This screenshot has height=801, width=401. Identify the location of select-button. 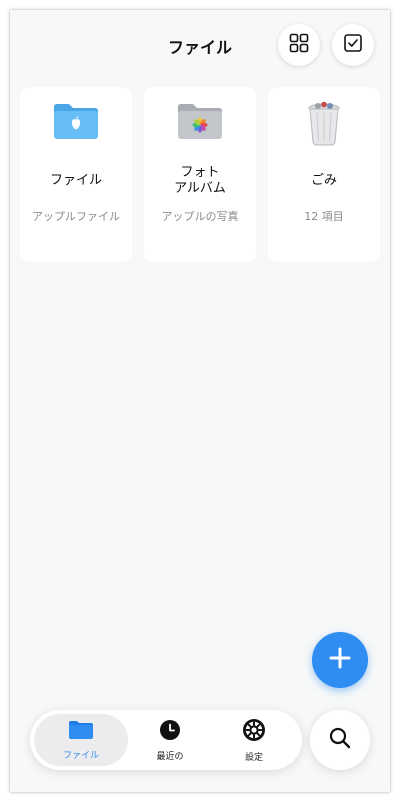
(353, 45).